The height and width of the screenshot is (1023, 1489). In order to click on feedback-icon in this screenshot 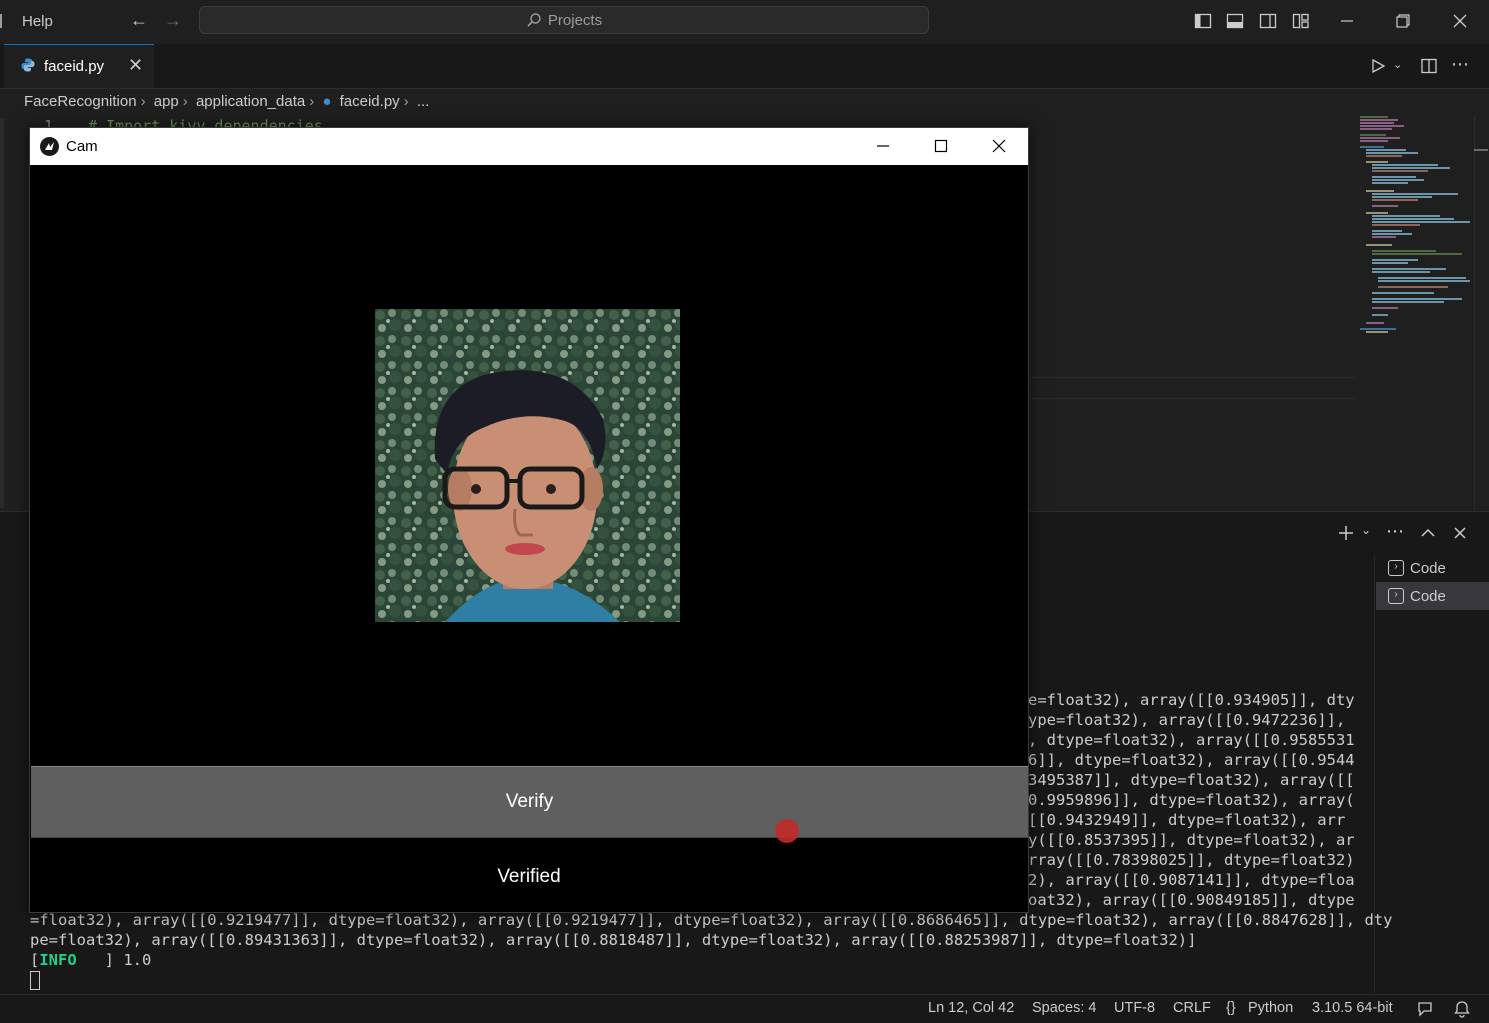, I will do `click(1425, 1009)`.